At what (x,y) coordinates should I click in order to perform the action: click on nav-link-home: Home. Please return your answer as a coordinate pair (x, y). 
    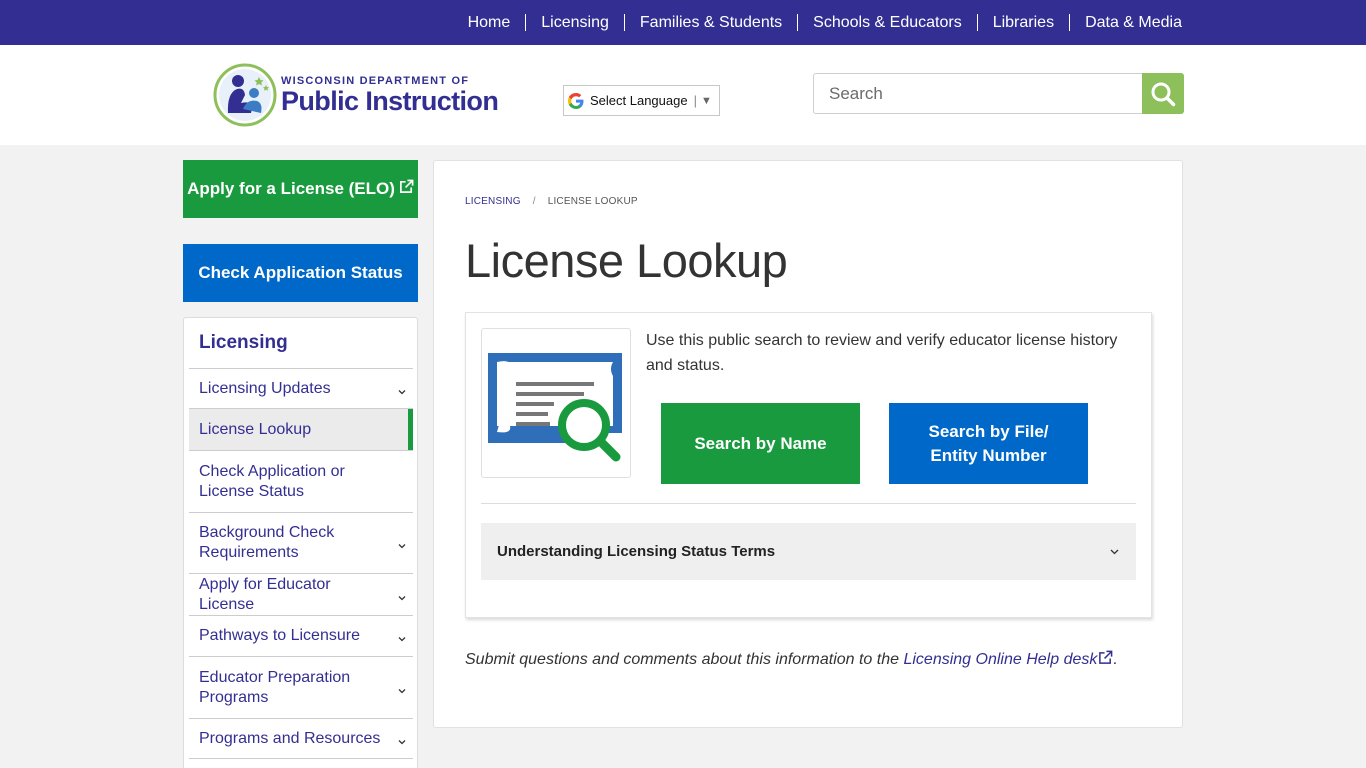
    Looking at the image, I should click on (489, 23).